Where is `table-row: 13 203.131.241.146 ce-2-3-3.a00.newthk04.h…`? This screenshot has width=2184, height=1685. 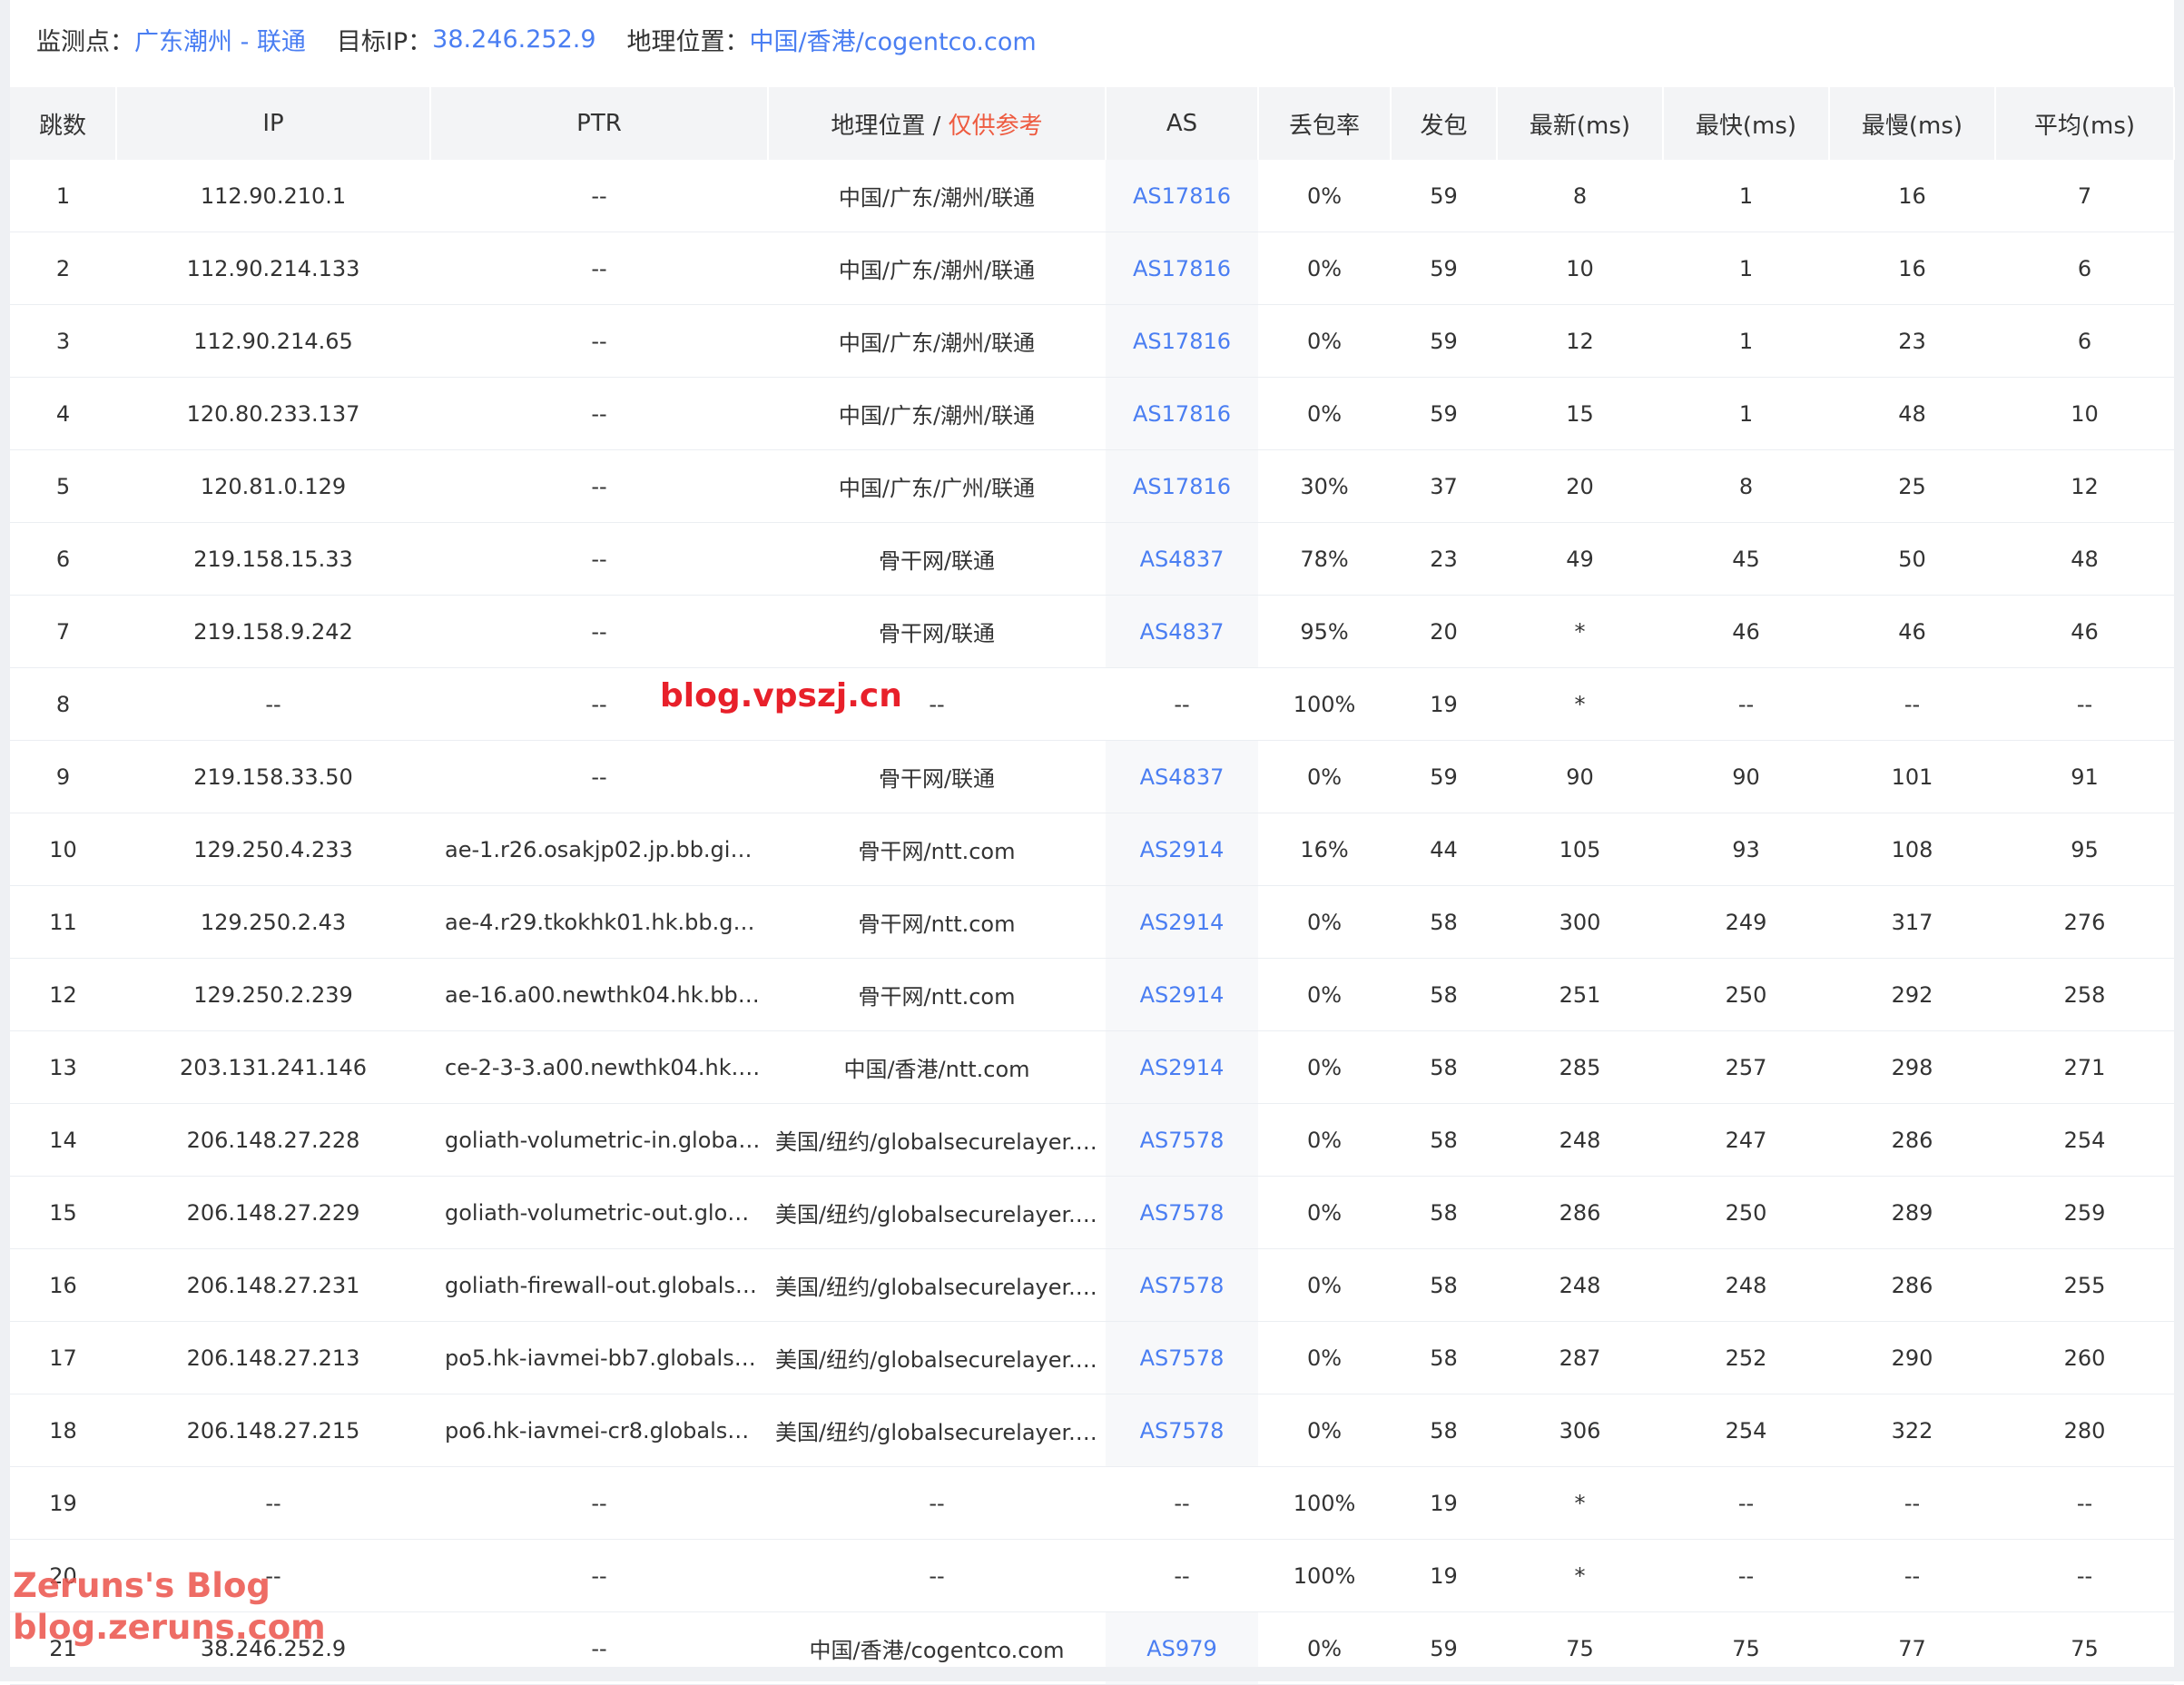
table-row: 13 203.131.241.146 ce-2-3-3.a00.newthk04.h… is located at coordinates (1092, 1067).